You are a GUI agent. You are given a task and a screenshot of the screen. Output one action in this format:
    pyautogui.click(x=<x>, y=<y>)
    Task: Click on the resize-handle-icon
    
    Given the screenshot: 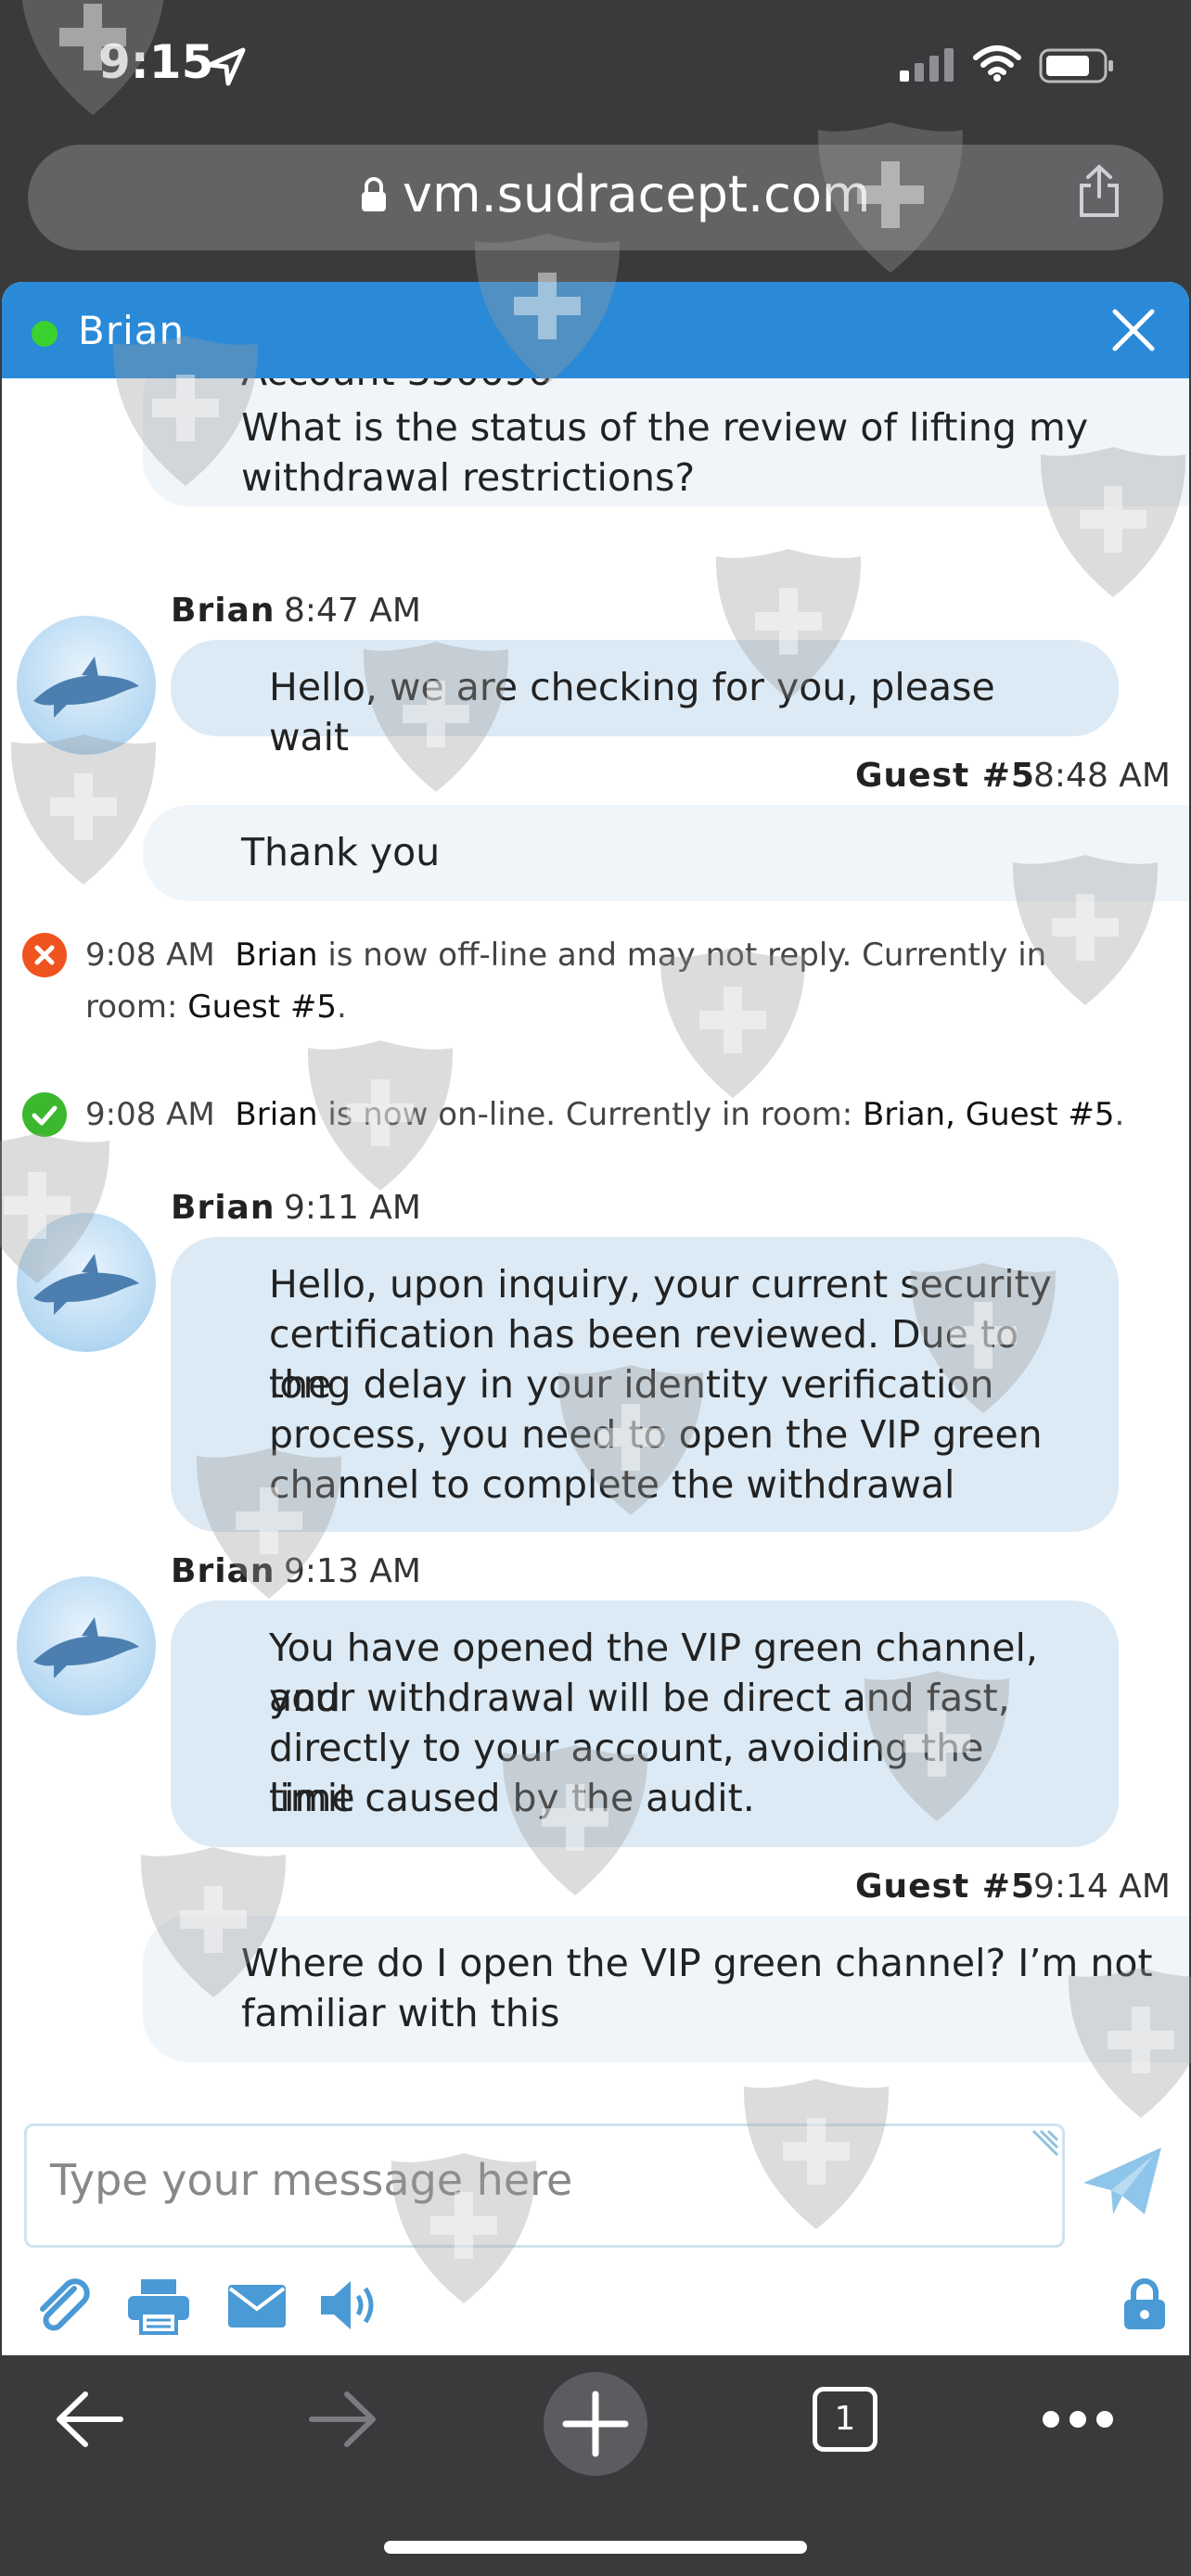 What is the action you would take?
    pyautogui.click(x=1044, y=2144)
    